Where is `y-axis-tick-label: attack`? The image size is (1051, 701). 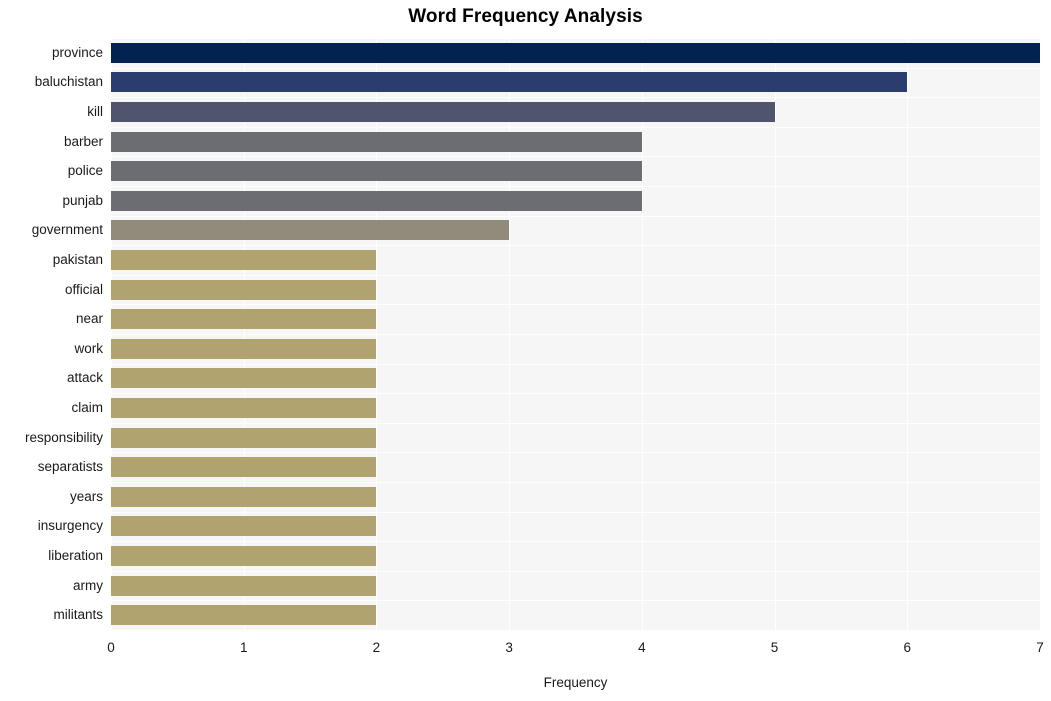 y-axis-tick-label: attack is located at coordinates (84, 378).